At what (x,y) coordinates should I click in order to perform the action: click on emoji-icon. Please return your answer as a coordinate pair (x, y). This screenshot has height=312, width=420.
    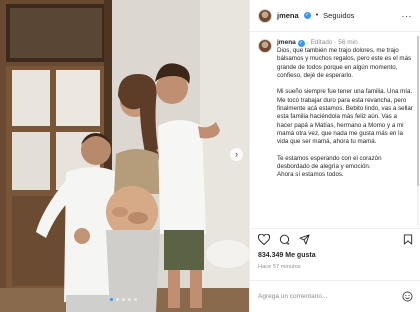
    Looking at the image, I should click on (407, 296).